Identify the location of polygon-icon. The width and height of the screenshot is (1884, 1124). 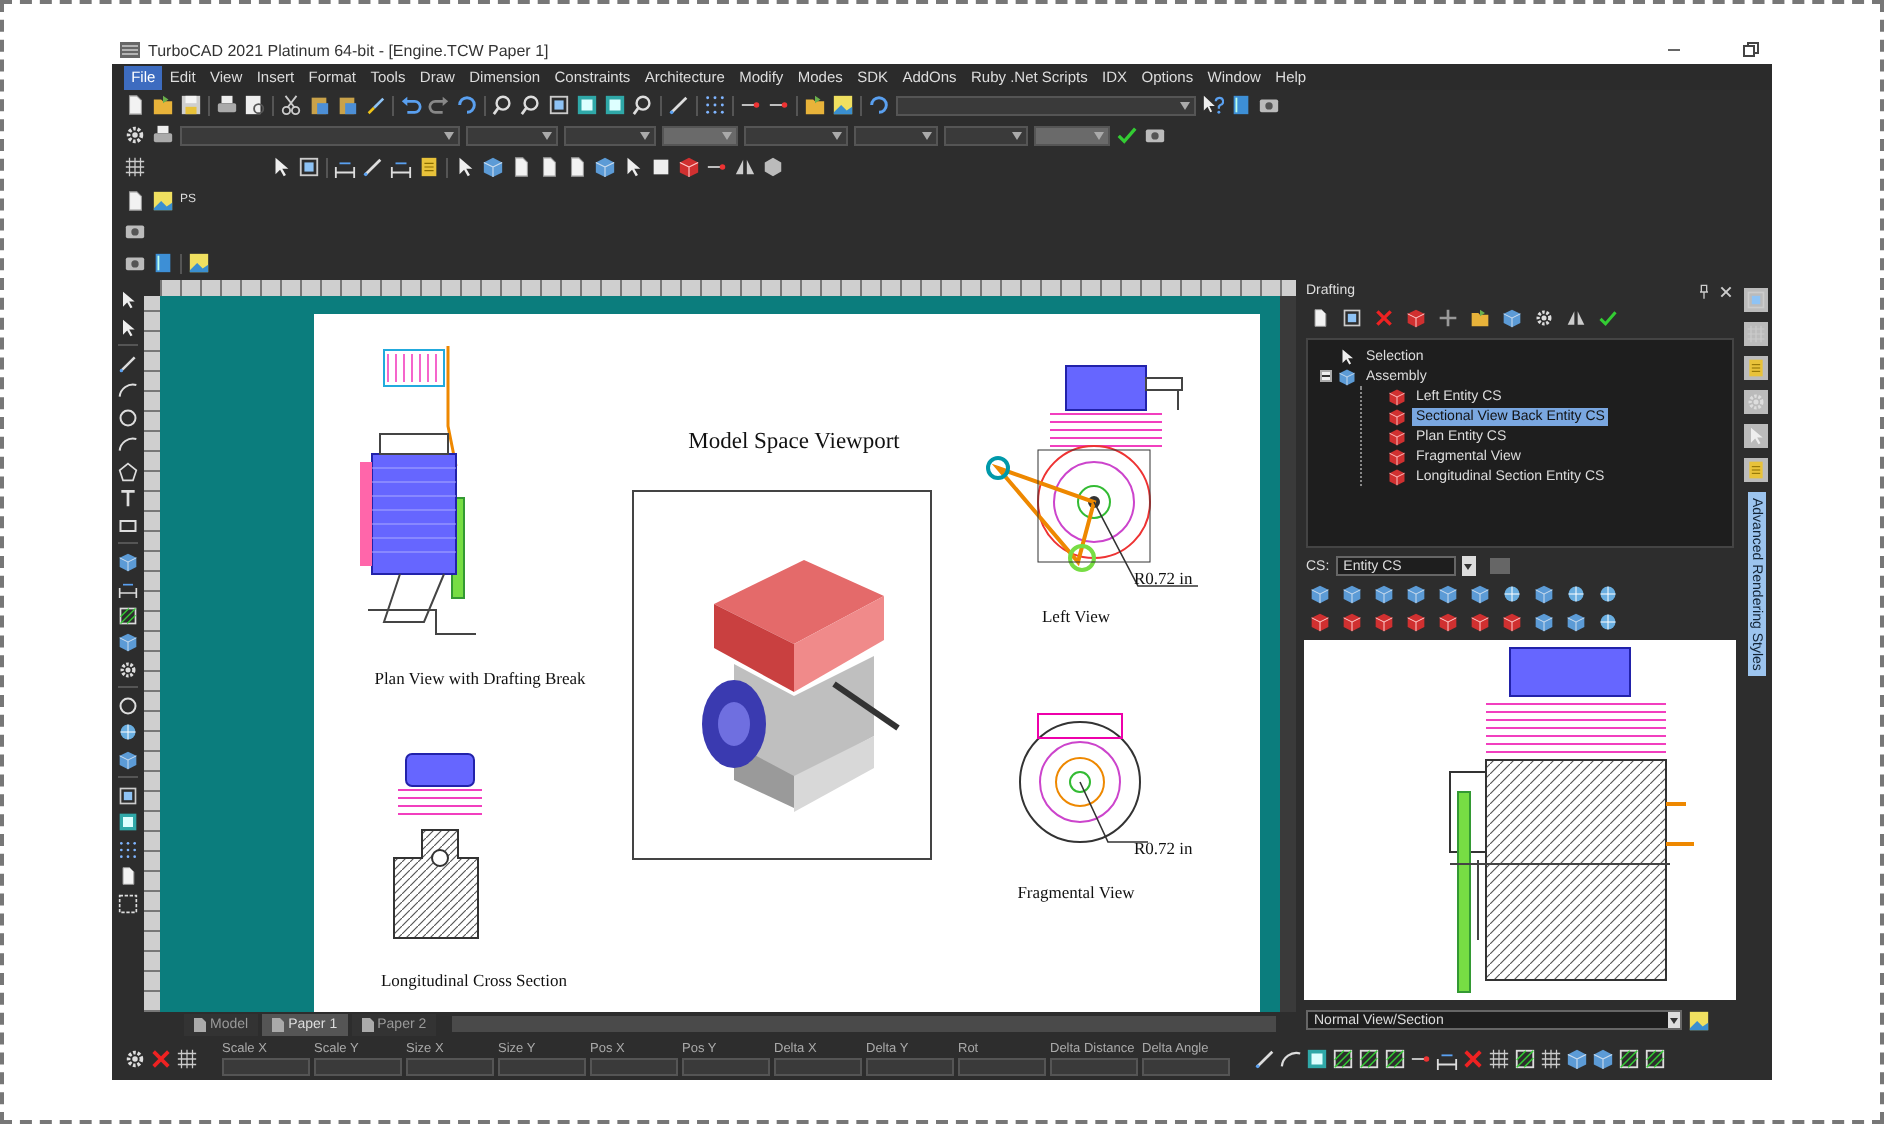
(128, 471).